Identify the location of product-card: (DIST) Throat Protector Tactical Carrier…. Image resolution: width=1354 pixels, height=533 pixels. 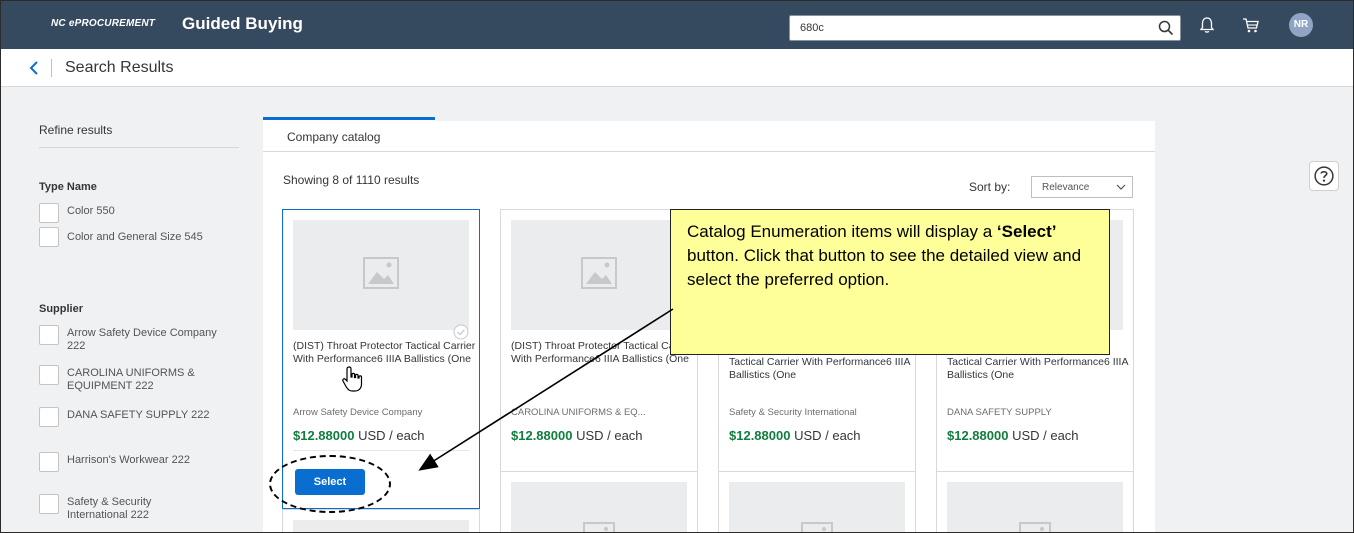
(599, 359).